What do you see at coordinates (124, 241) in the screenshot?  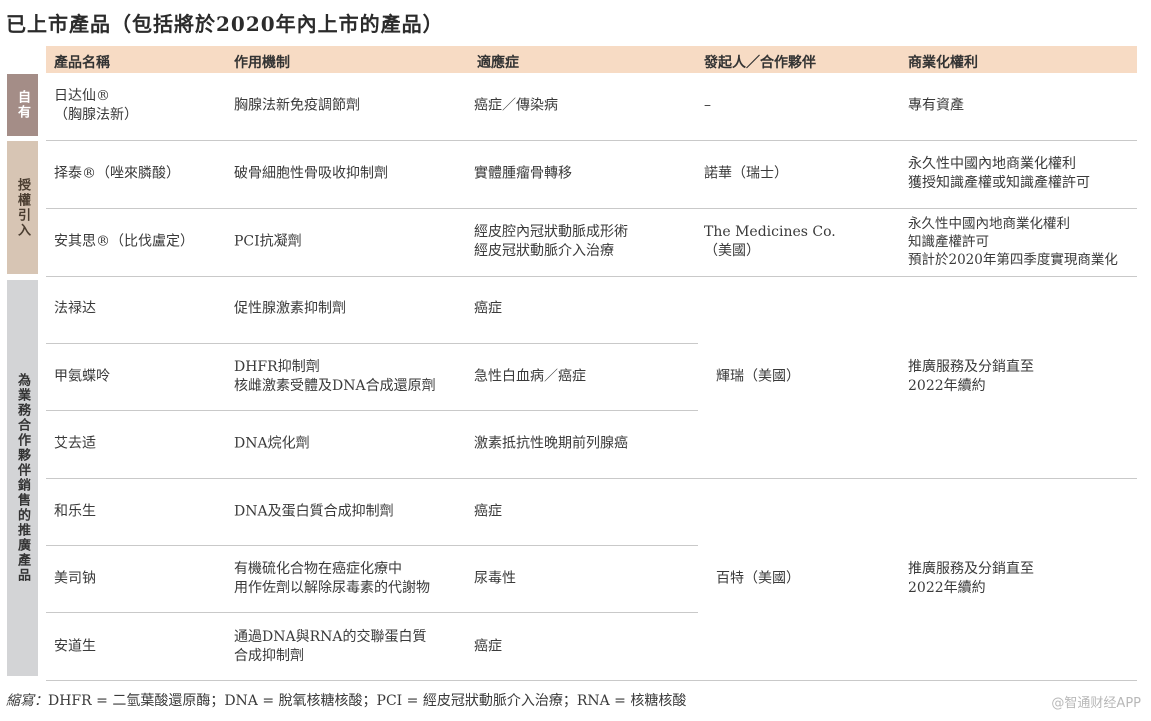 I see `cell-product-name: 安其思®（比伐盧定）` at bounding box center [124, 241].